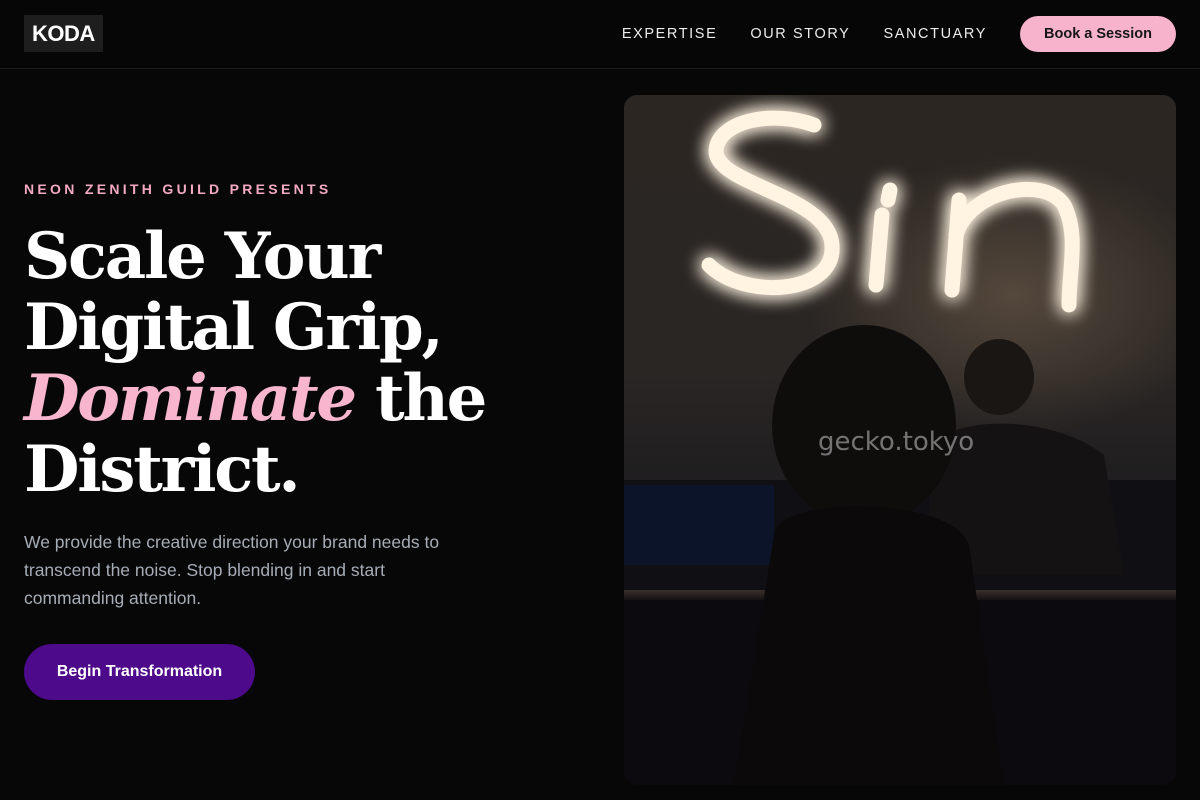 This screenshot has height=800, width=1200. I want to click on neon-sign-icon, so click(890, 211).